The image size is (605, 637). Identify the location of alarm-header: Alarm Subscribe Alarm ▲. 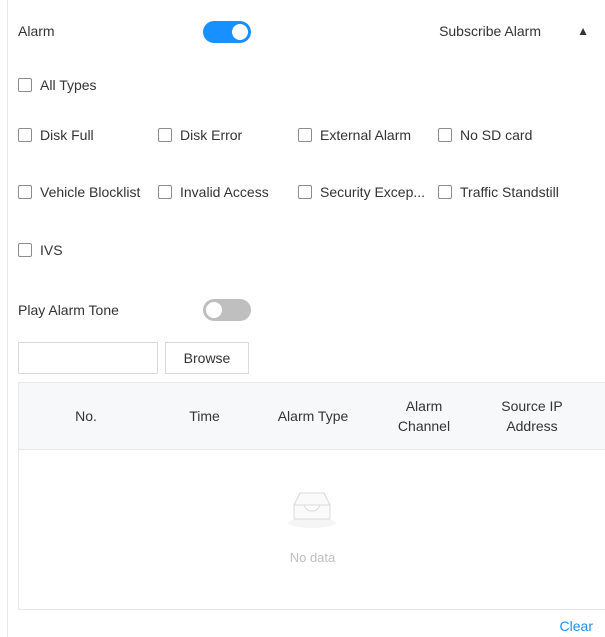
(305, 32).